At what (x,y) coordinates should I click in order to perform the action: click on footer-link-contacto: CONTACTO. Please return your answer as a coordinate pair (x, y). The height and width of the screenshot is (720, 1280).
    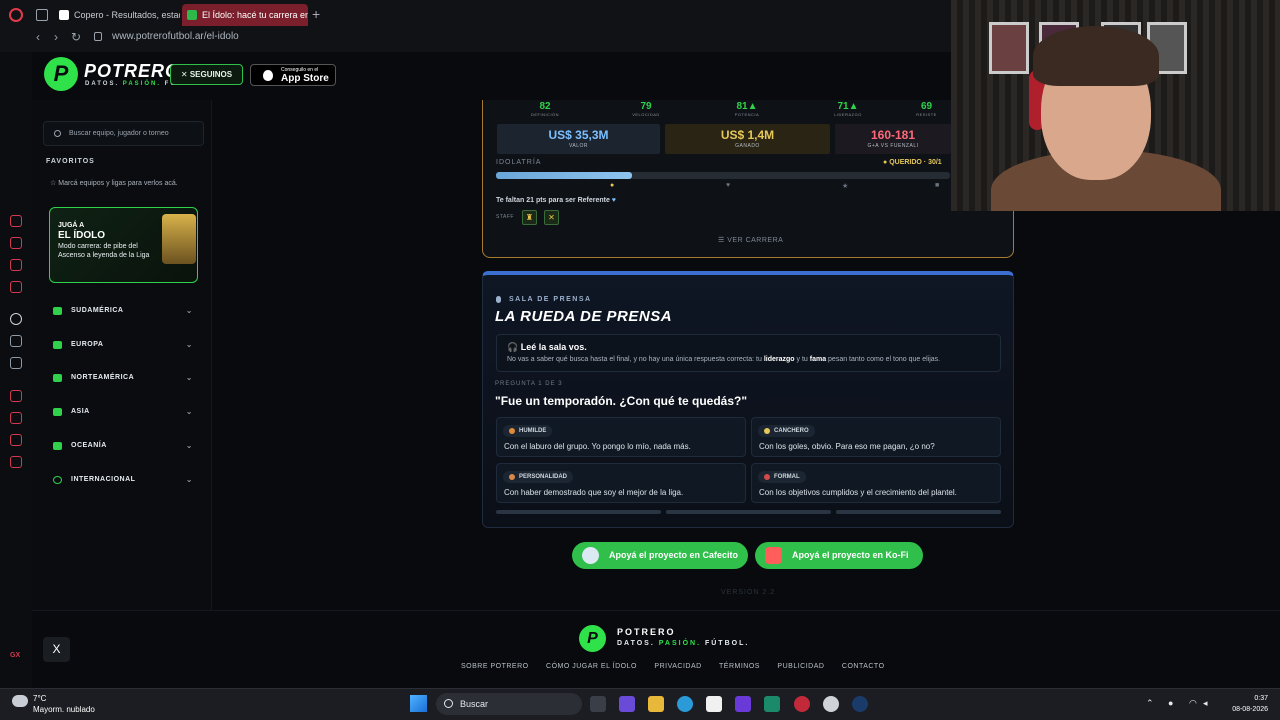
    Looking at the image, I should click on (863, 666).